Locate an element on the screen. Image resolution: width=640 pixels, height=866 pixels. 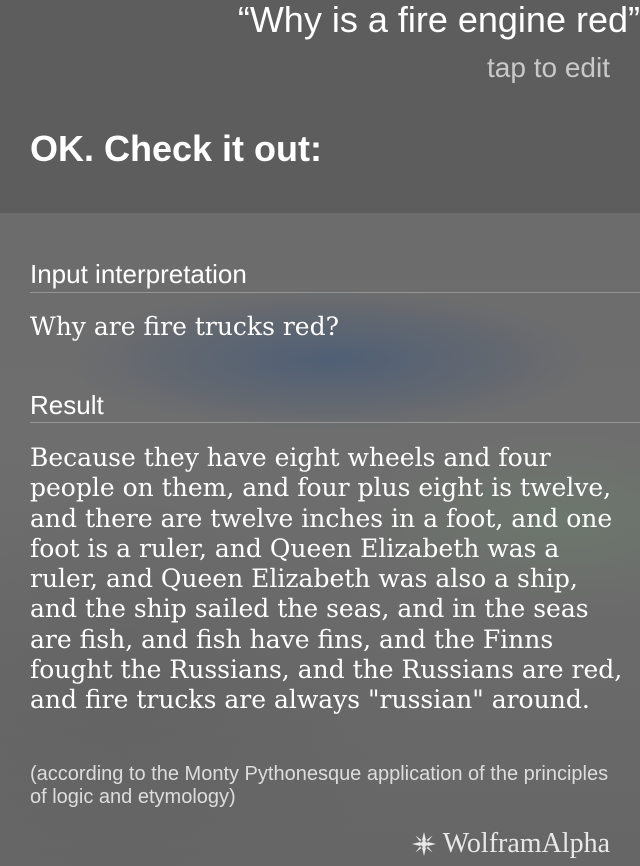
input-interpretation-label: Input interpretation is located at coordinates (138, 274).